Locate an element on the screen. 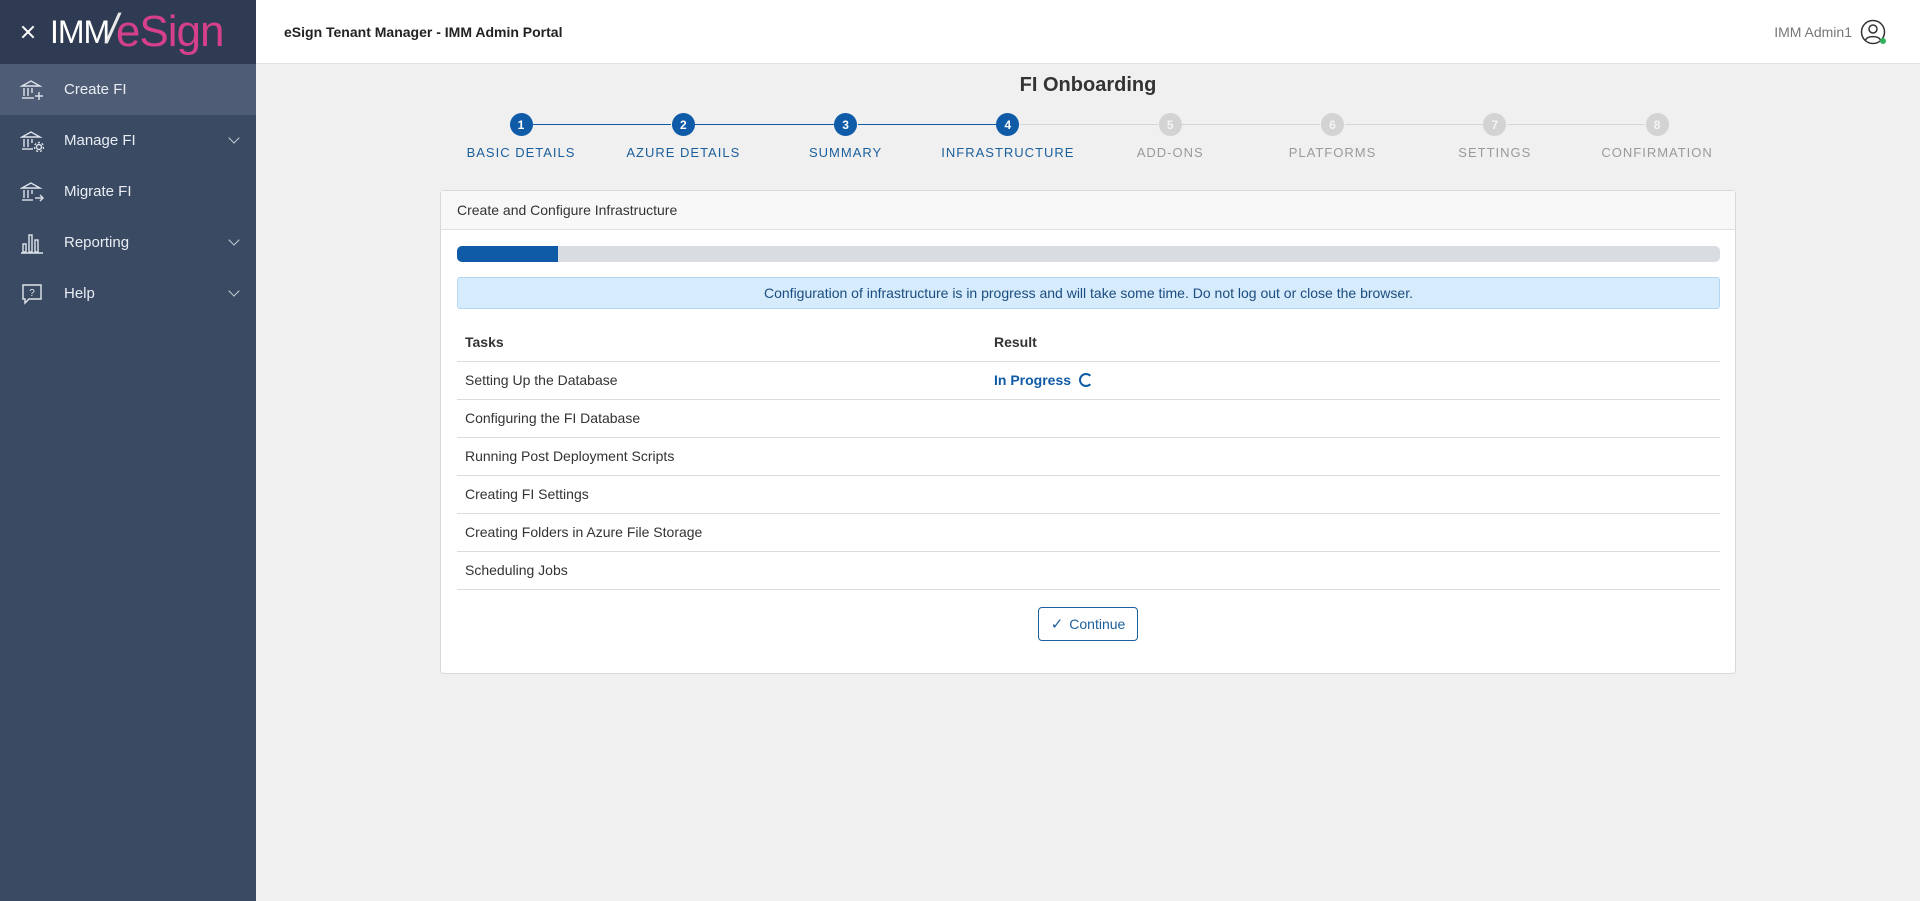 This screenshot has height=901, width=1920. table-row: Configuring the FI Database is located at coordinates (1088, 418).